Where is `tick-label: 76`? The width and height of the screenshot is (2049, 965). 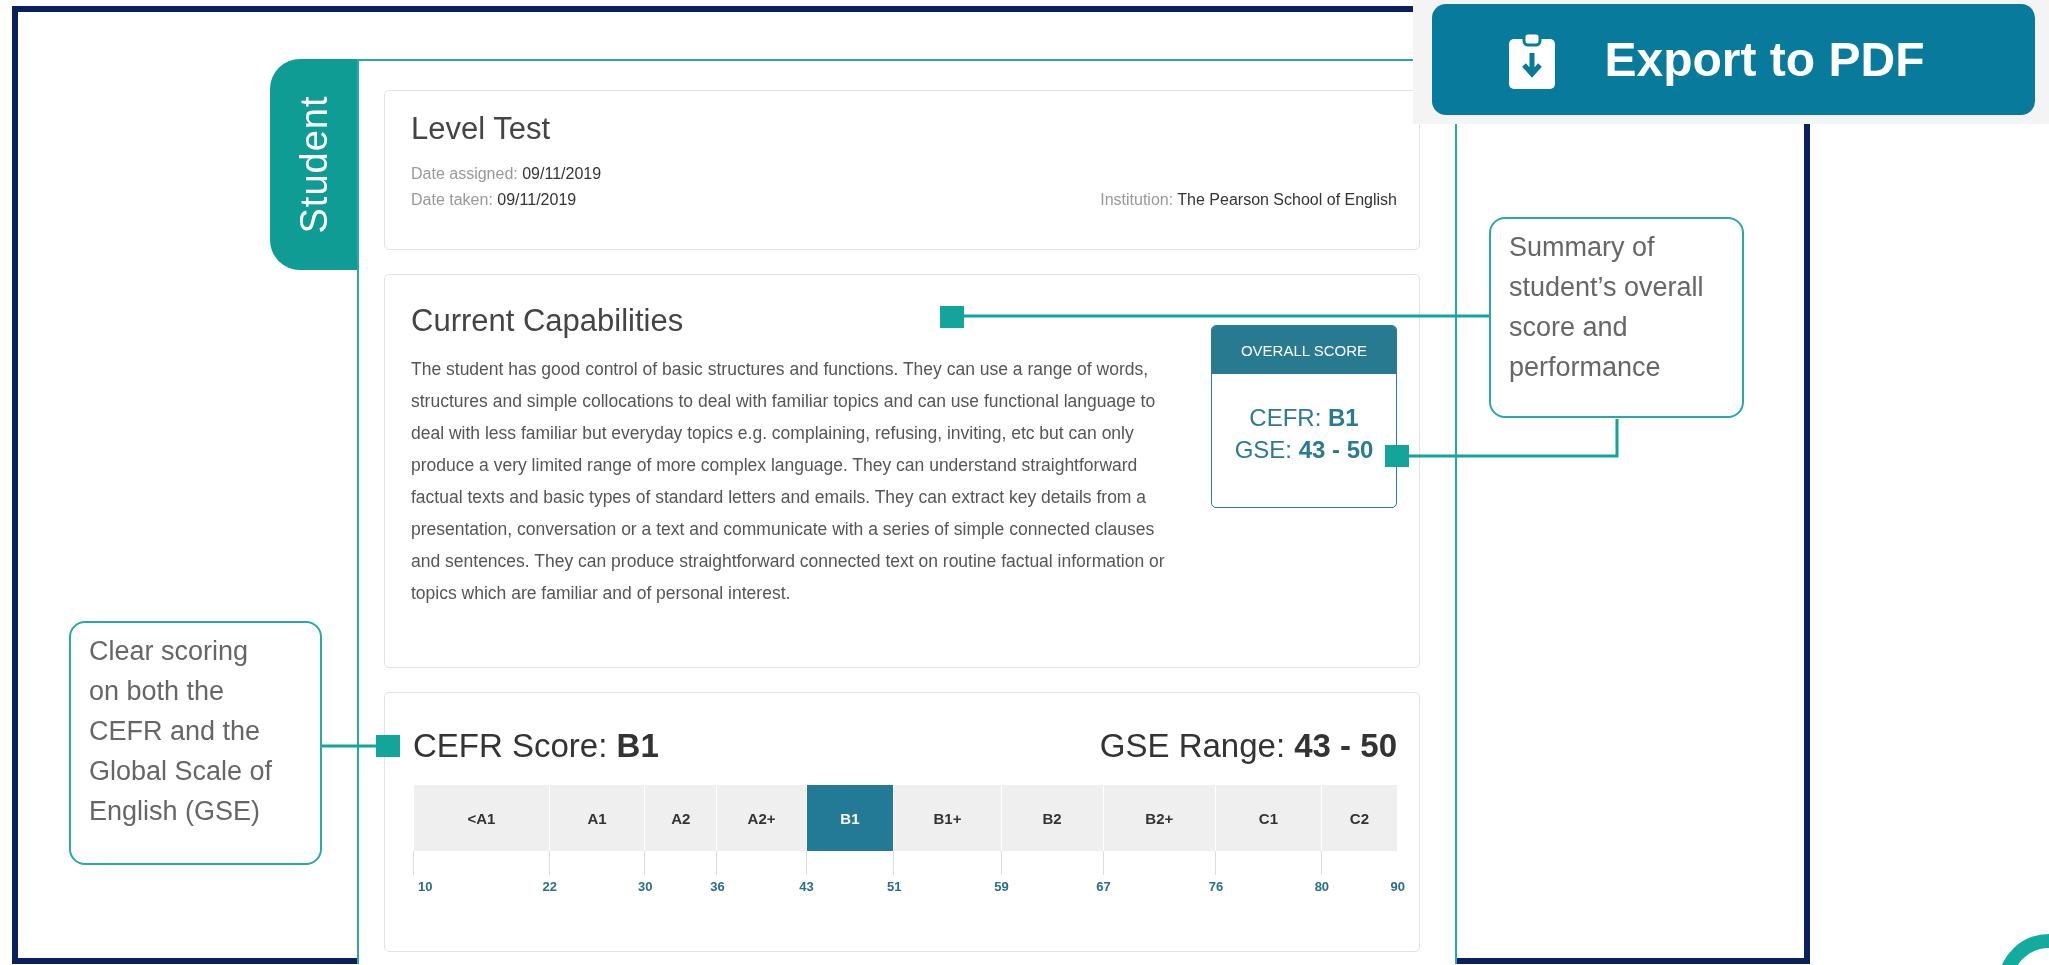 tick-label: 76 is located at coordinates (1216, 886).